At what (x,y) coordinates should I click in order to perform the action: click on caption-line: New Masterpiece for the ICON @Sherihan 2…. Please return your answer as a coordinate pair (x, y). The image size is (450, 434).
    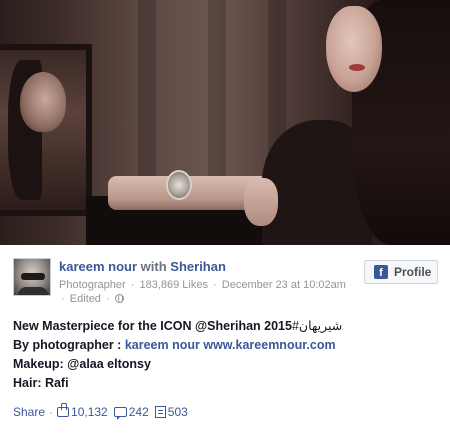
    Looking at the image, I should click on (225, 326).